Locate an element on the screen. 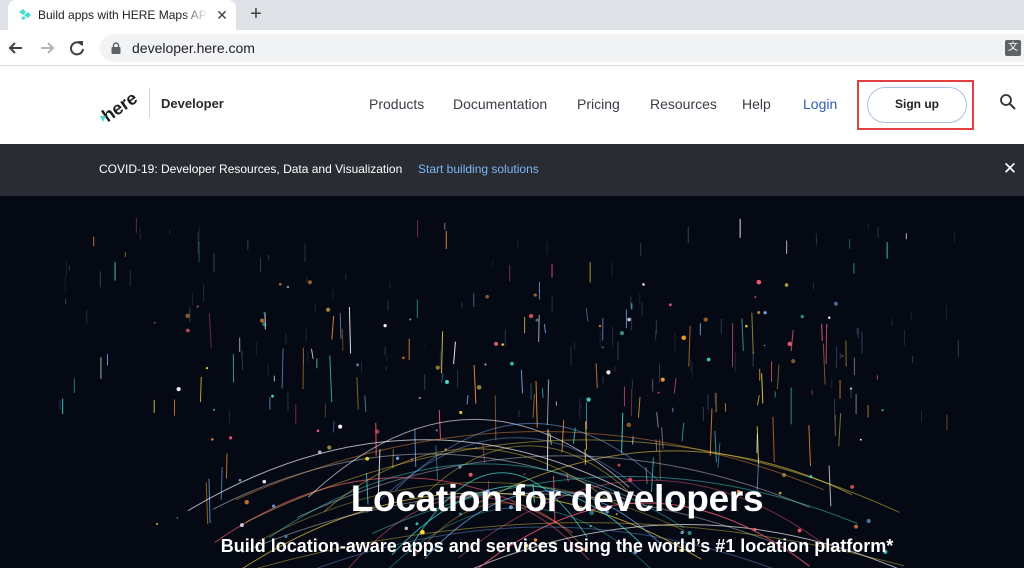 The height and width of the screenshot is (568, 1024). forward-arrow-icon is located at coordinates (47, 48).